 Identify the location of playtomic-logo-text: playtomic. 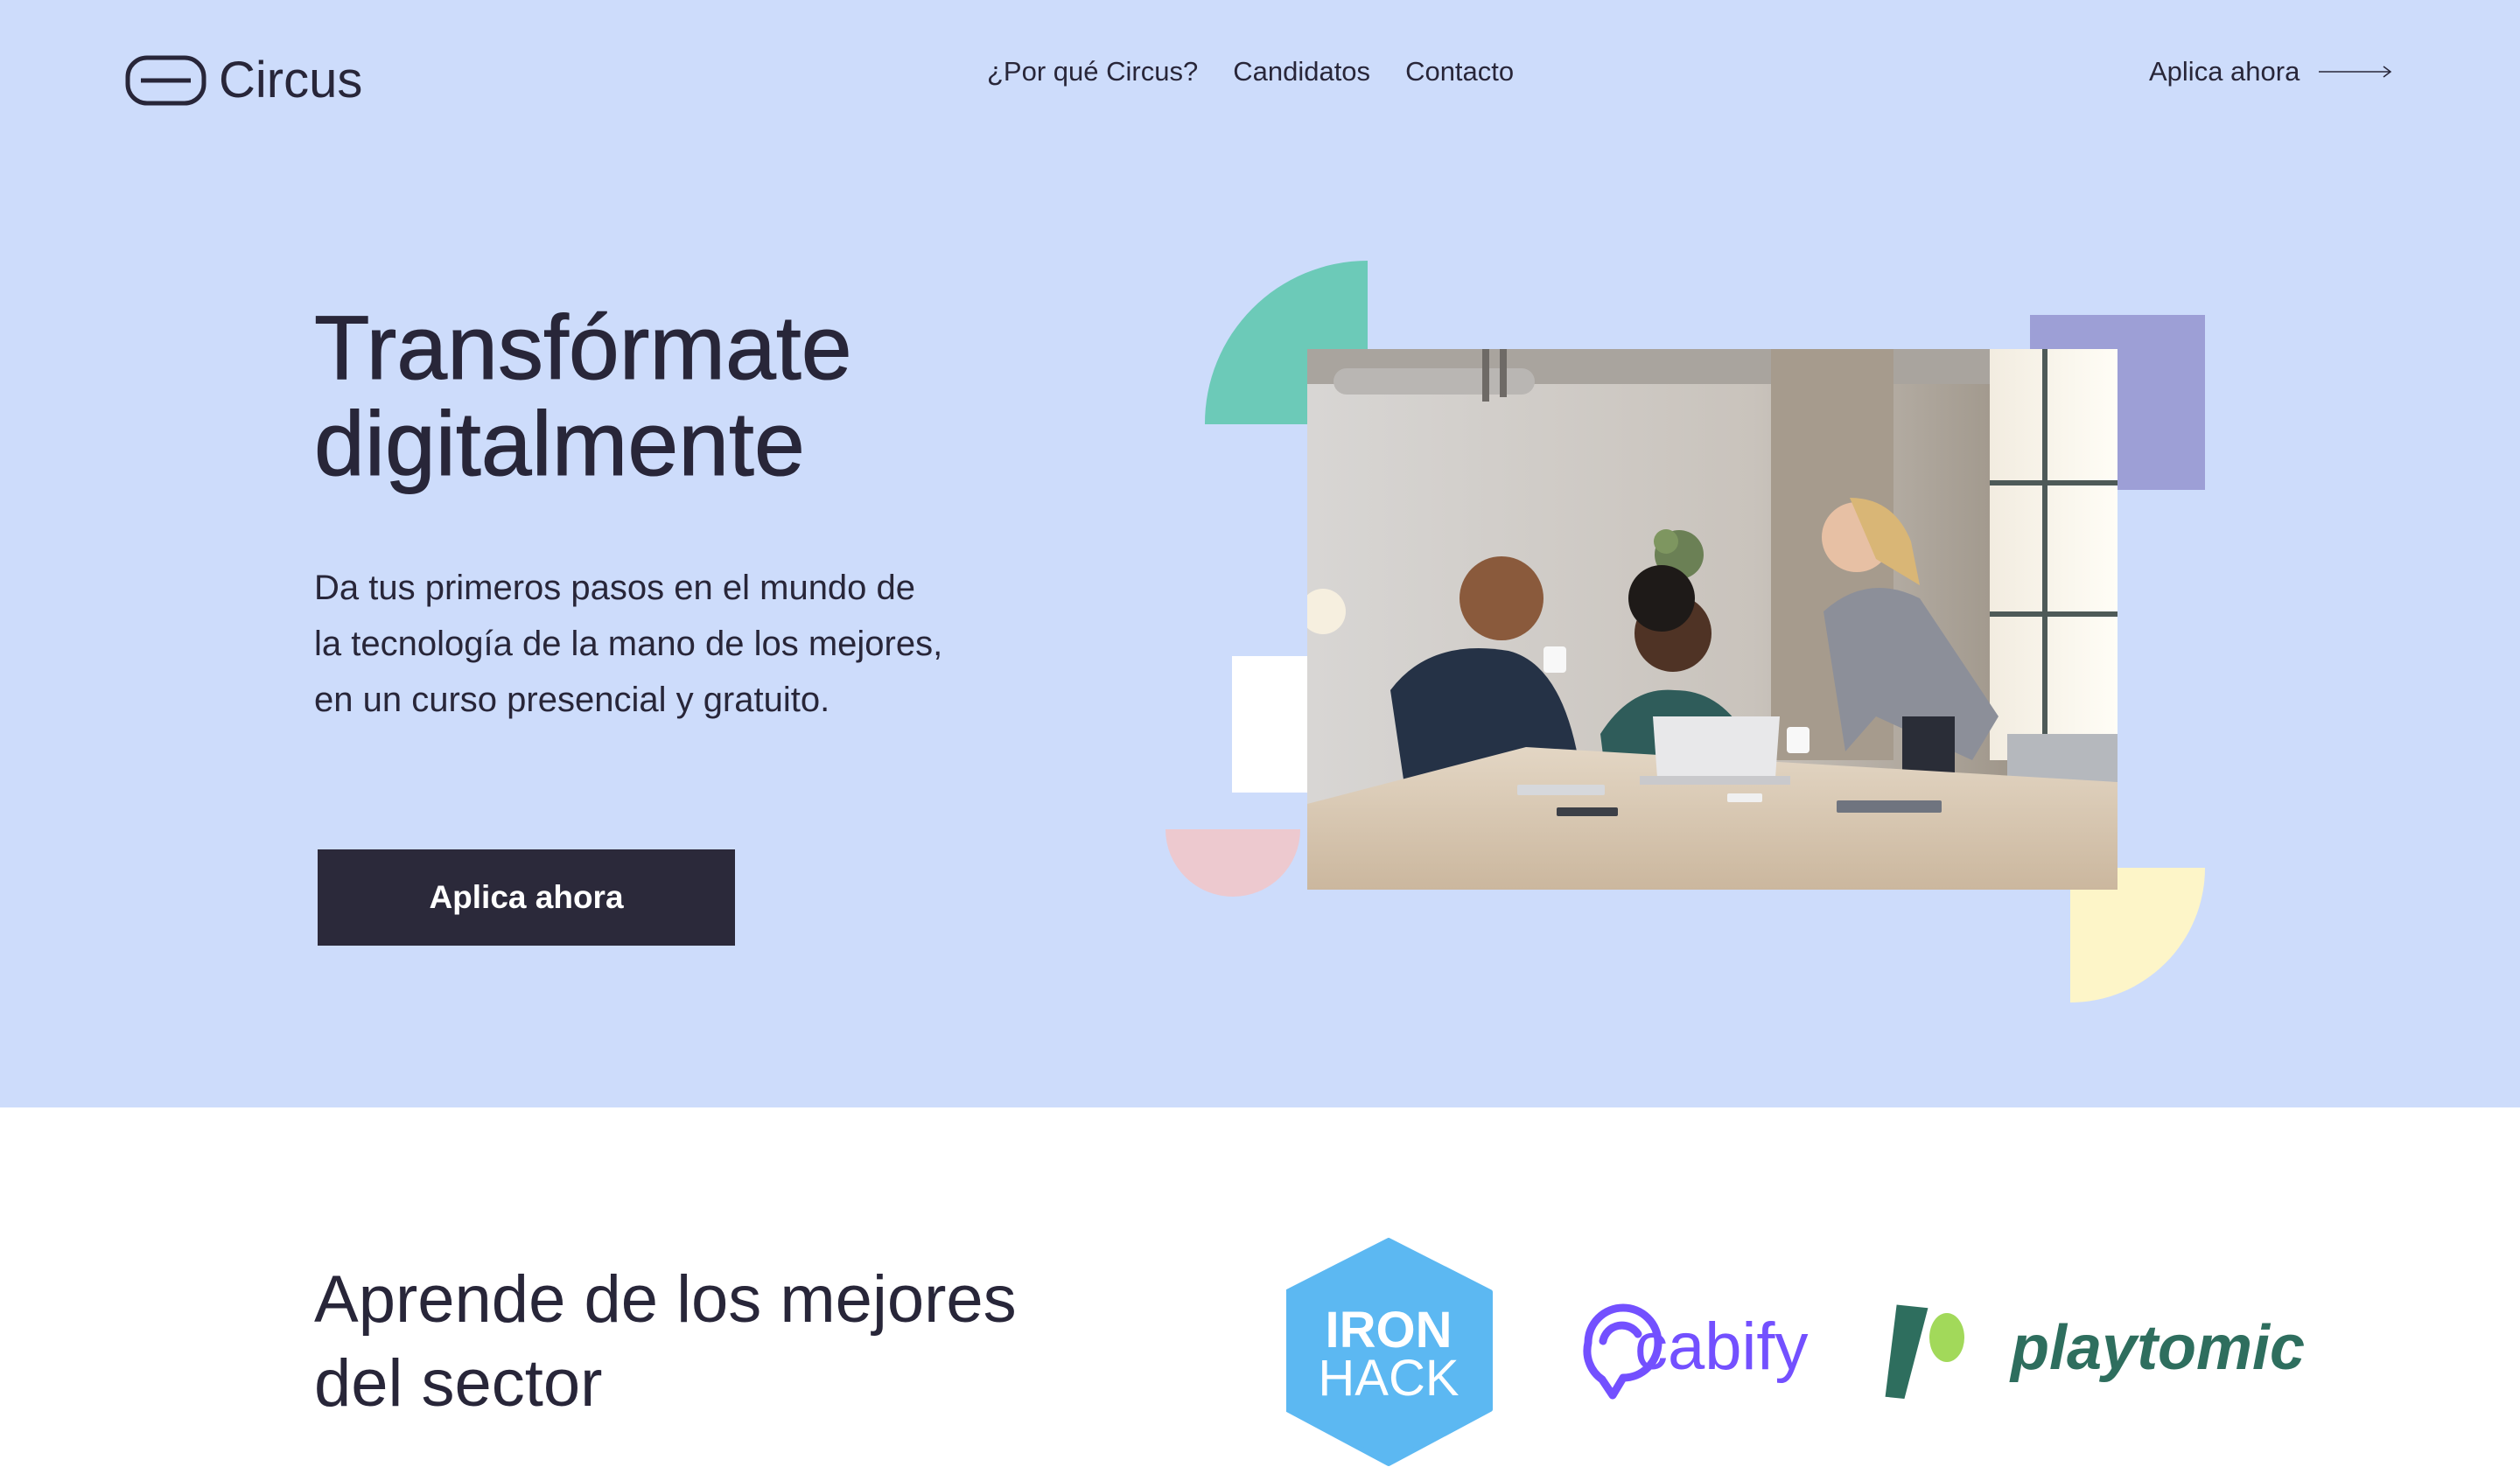
(2157, 1348).